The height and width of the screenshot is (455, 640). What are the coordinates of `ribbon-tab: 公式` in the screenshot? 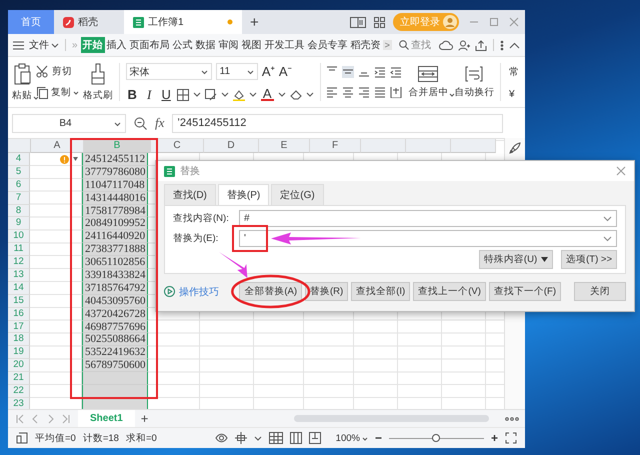 It's located at (183, 45).